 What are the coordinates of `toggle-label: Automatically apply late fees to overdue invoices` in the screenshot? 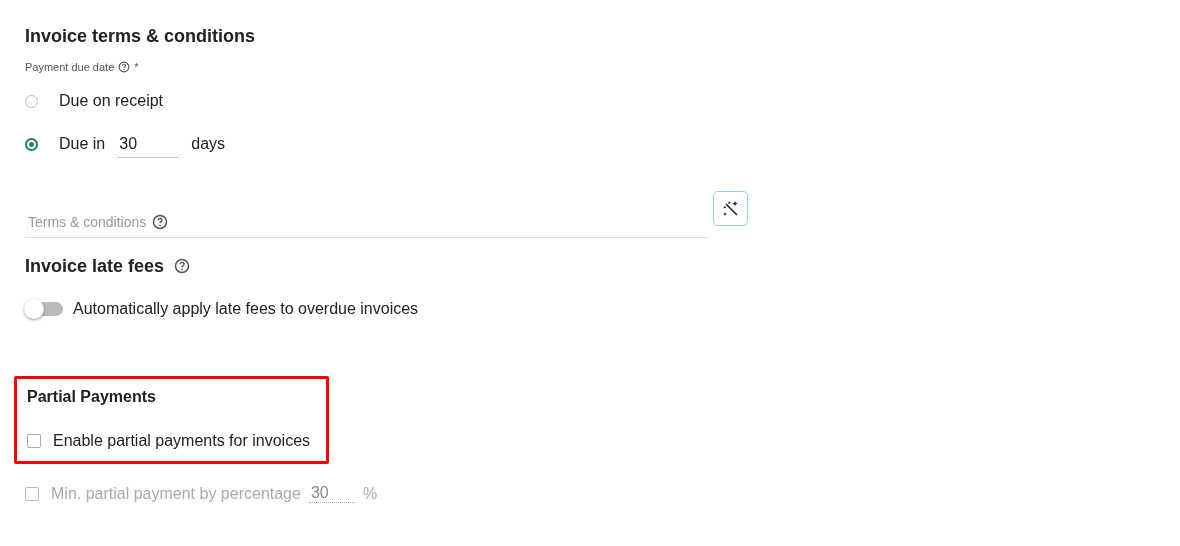 It's located at (246, 309).